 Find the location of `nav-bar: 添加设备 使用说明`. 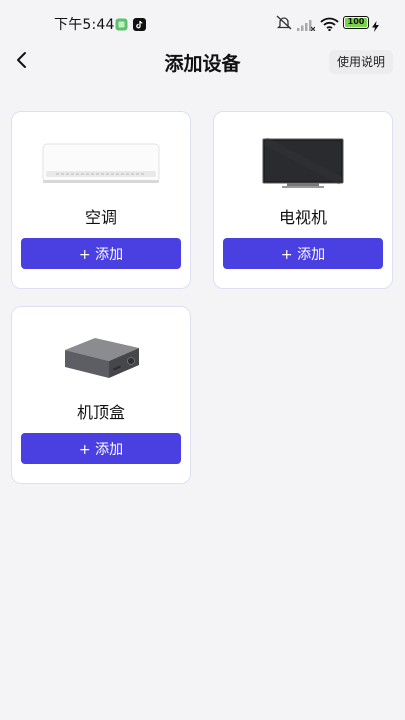

nav-bar: 添加设备 使用说明 is located at coordinates (202, 62).